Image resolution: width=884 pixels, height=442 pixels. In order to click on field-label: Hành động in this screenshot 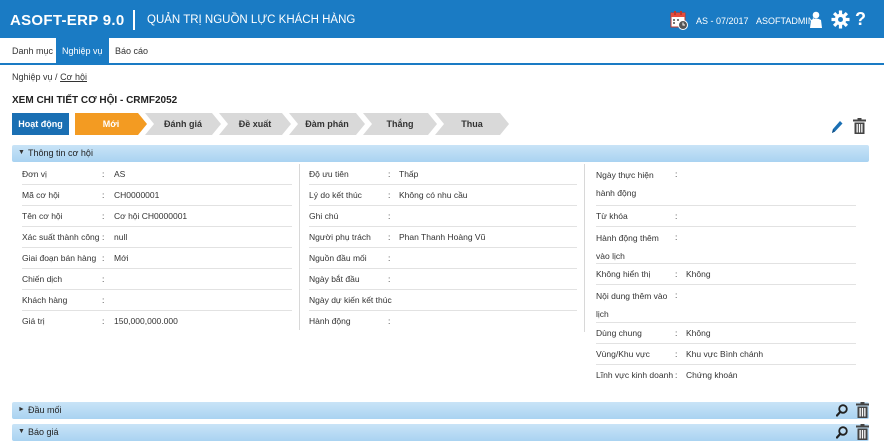, I will do `click(330, 321)`.